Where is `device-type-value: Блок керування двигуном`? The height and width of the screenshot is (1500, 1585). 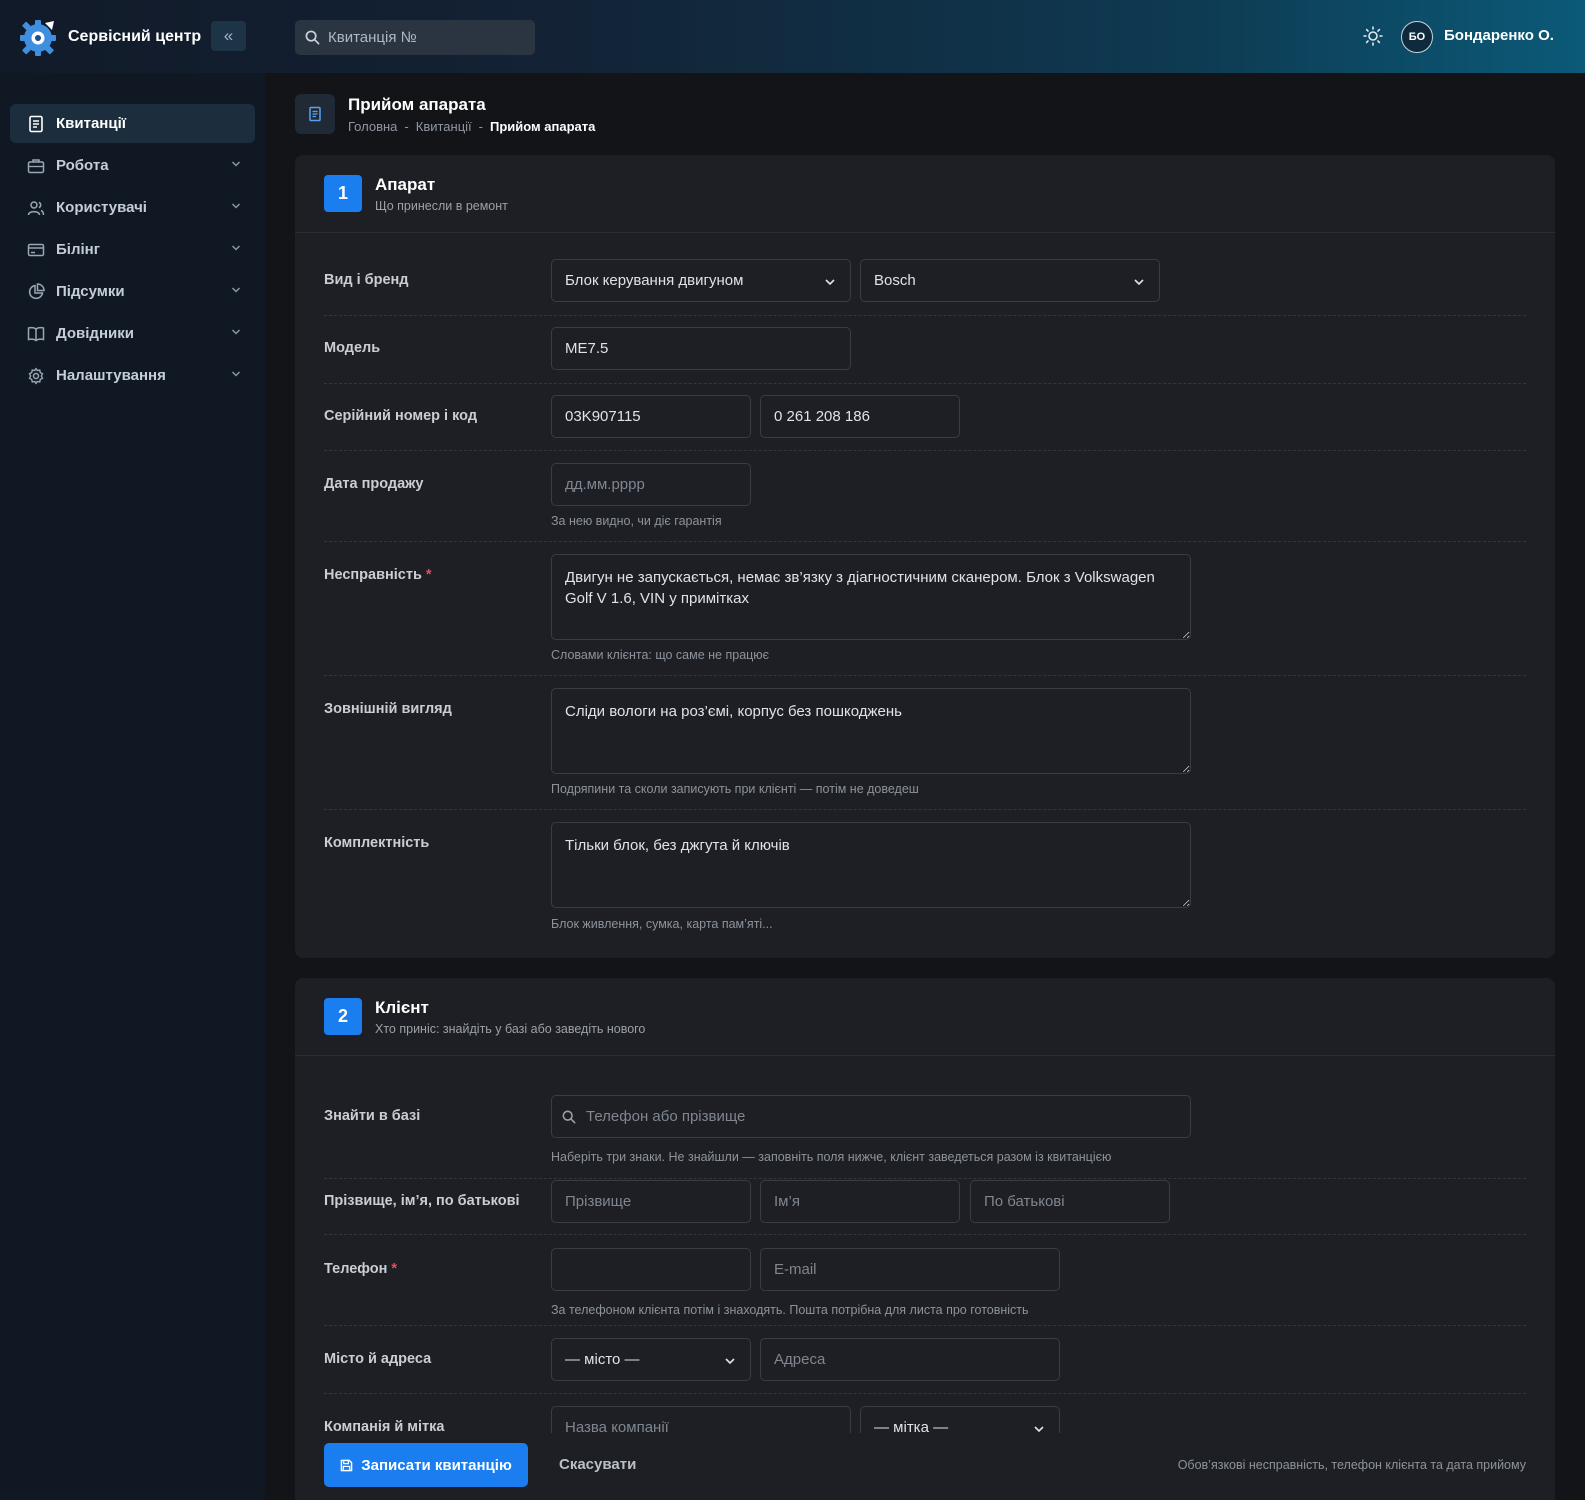 device-type-value: Блок керування двигуном is located at coordinates (654, 280).